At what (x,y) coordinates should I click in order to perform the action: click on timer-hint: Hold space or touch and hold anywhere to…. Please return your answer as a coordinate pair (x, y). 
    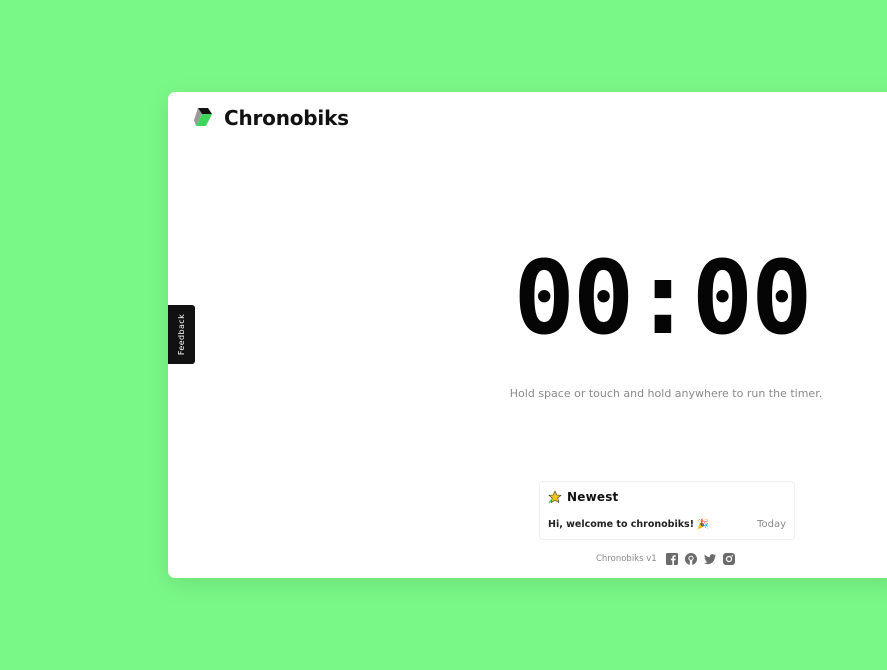
    Looking at the image, I should click on (666, 393).